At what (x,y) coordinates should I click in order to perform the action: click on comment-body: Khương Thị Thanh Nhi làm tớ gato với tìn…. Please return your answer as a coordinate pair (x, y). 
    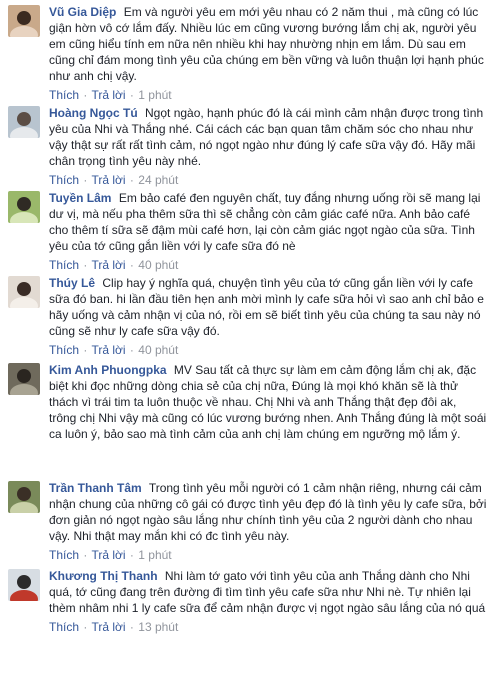
    Looking at the image, I should click on (268, 592).